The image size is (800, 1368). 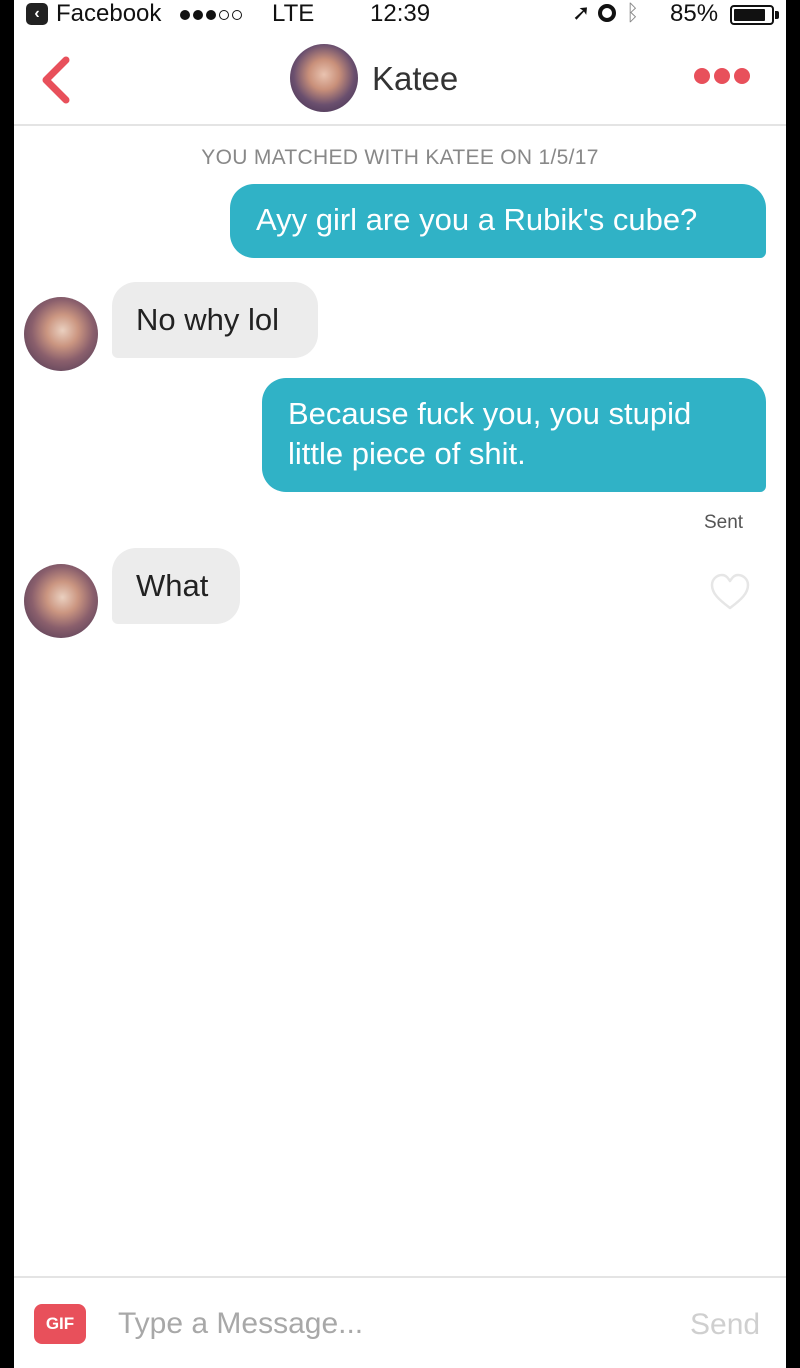 I want to click on sent-status: Sent, so click(x=724, y=522).